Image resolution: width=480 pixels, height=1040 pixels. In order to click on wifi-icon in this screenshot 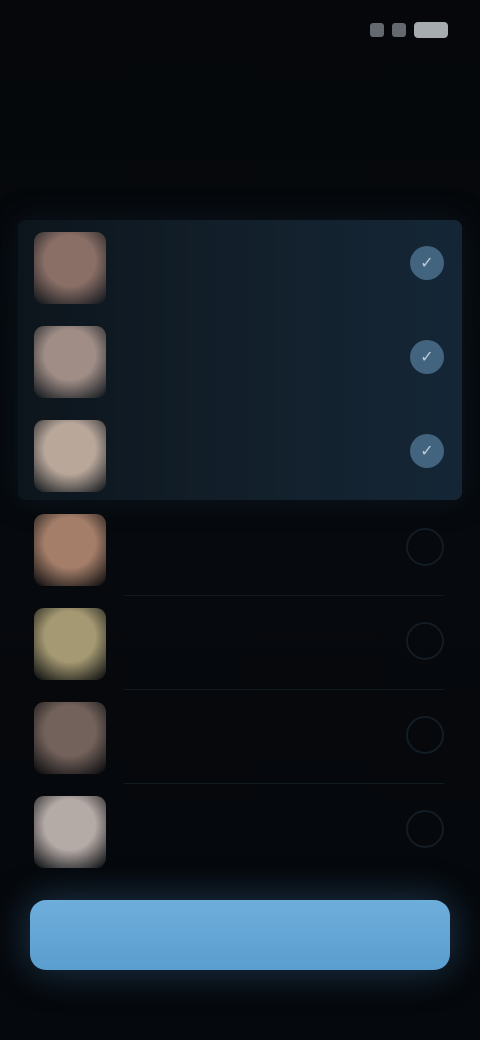, I will do `click(399, 30)`.